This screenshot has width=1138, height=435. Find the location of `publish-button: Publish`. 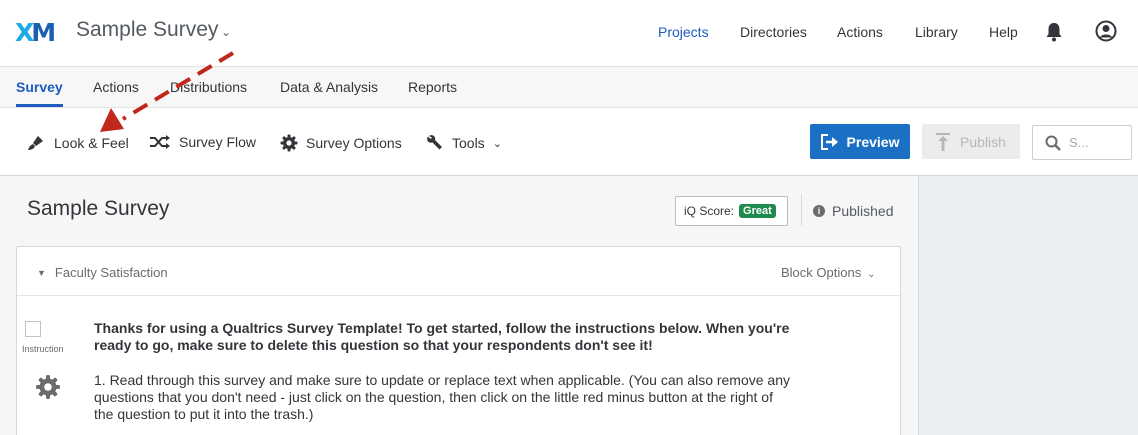

publish-button: Publish is located at coordinates (971, 141).